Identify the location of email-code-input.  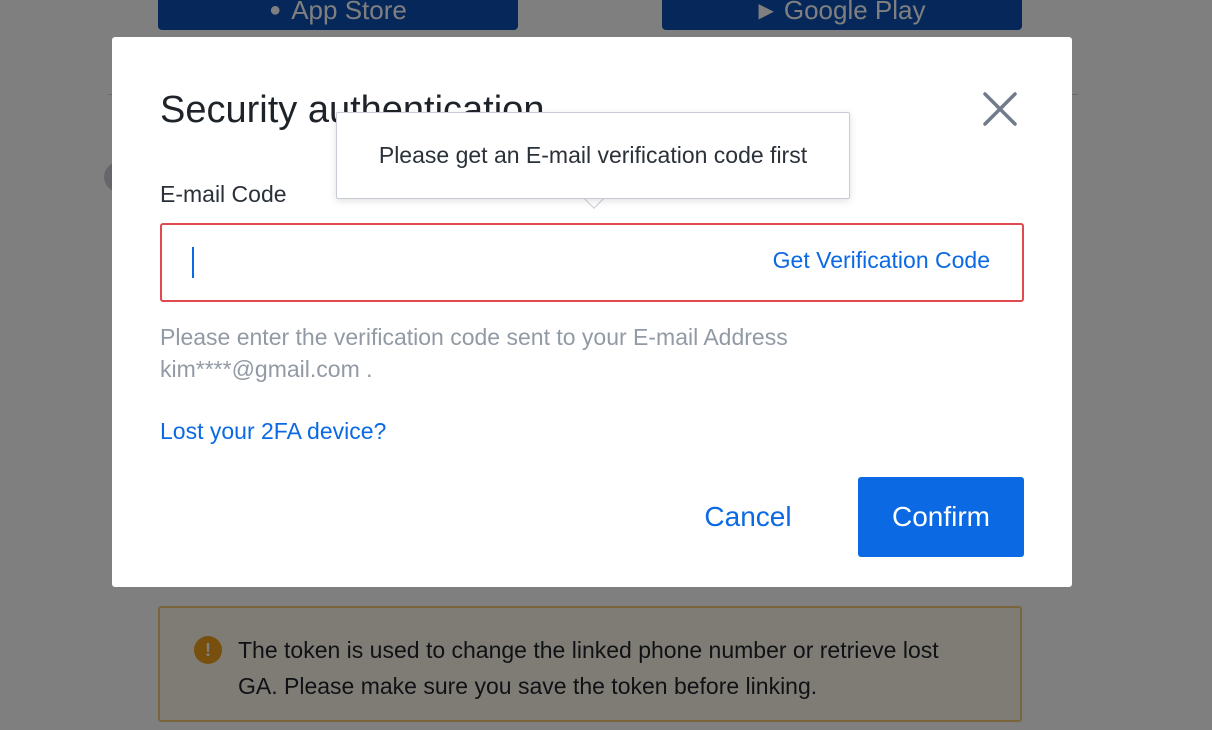
(470, 262).